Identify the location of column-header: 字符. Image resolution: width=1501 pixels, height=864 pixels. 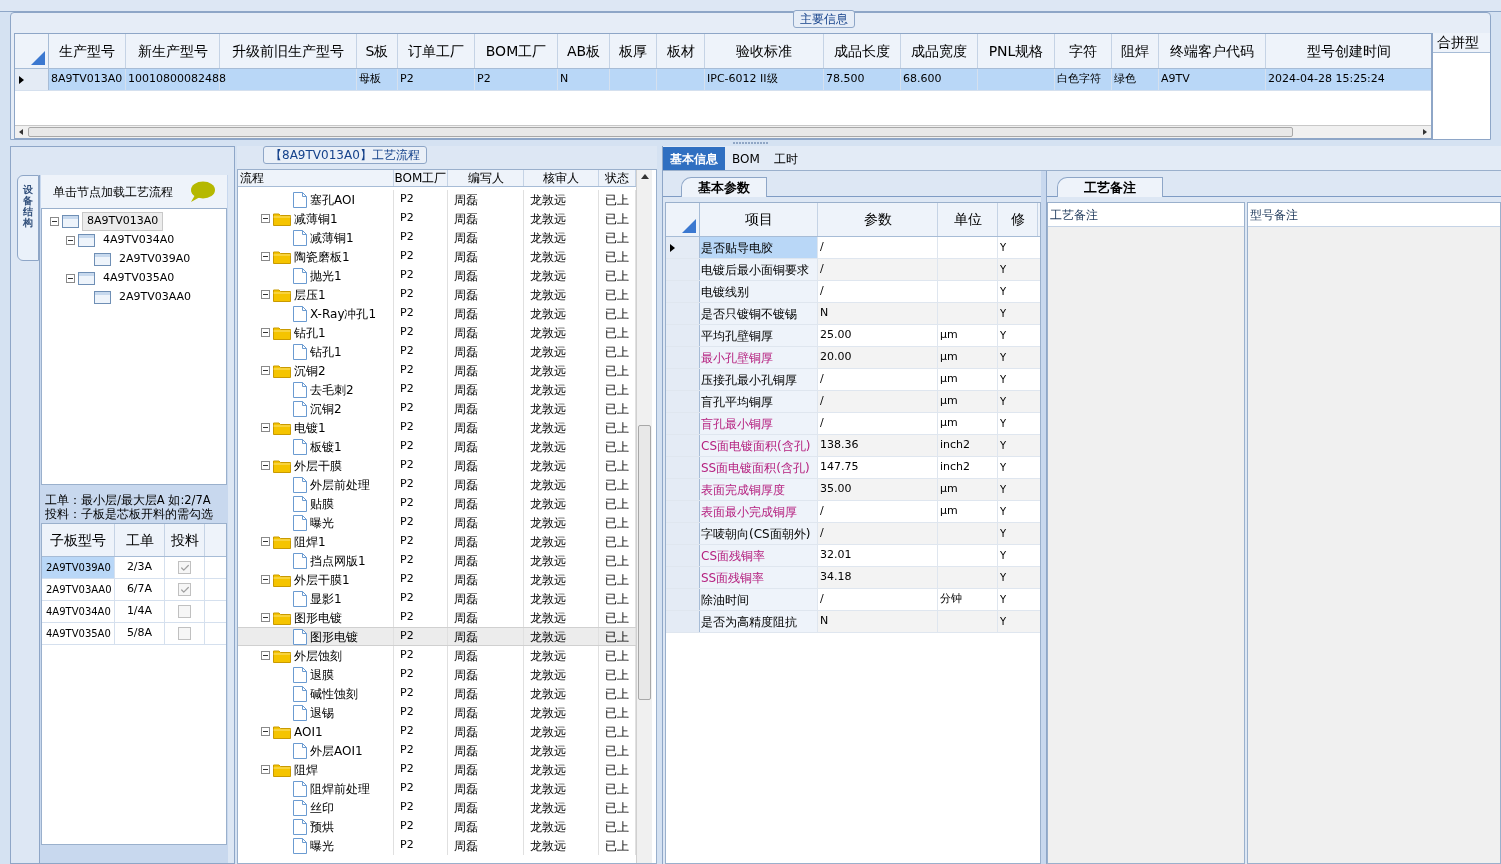
(1083, 51).